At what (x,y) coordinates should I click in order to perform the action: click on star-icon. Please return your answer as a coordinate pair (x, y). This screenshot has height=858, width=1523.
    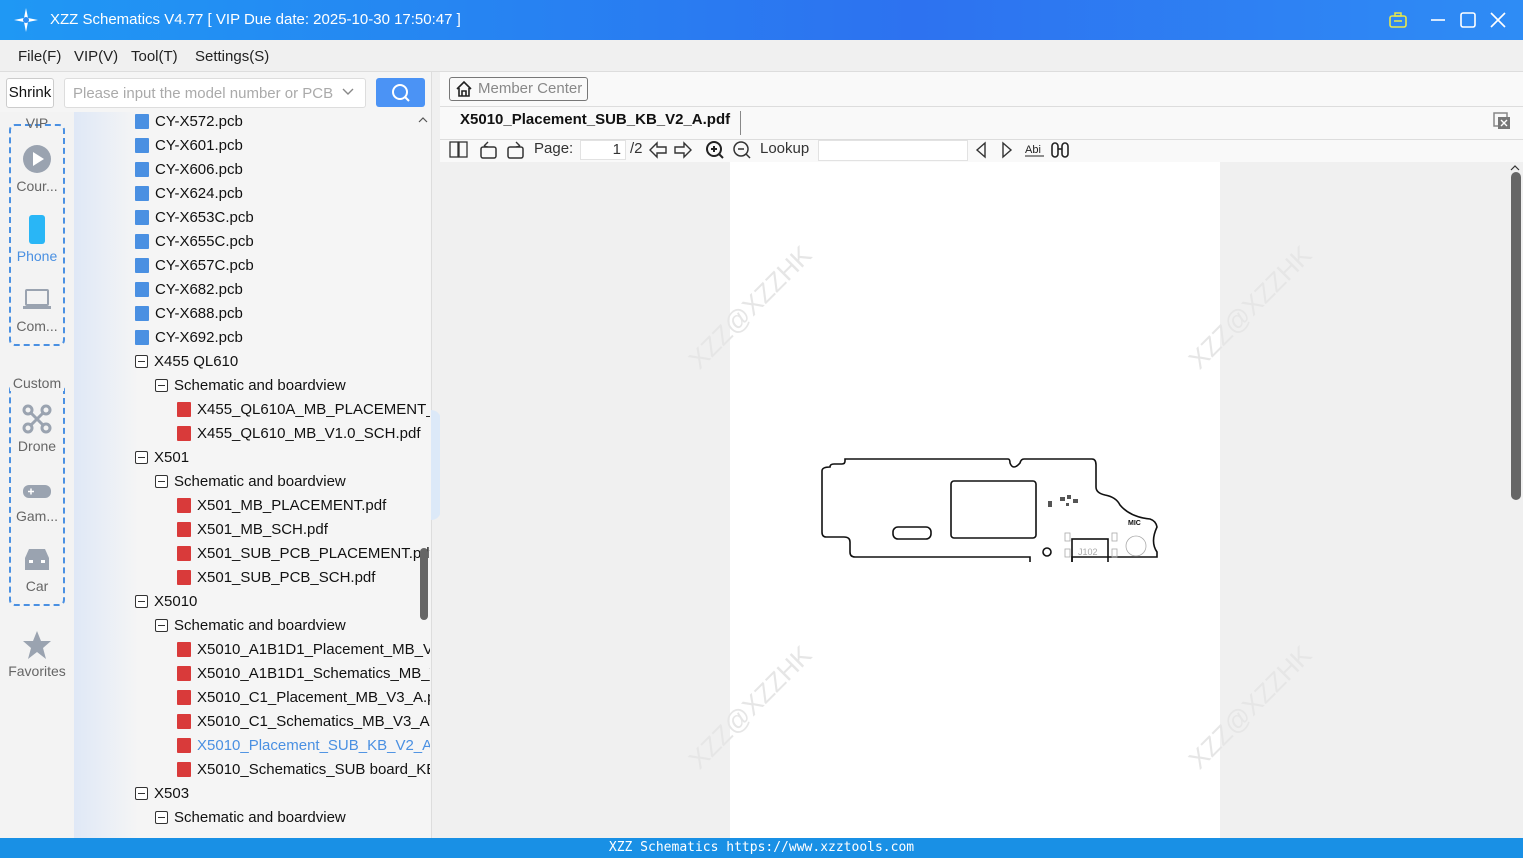
    Looking at the image, I should click on (37, 645).